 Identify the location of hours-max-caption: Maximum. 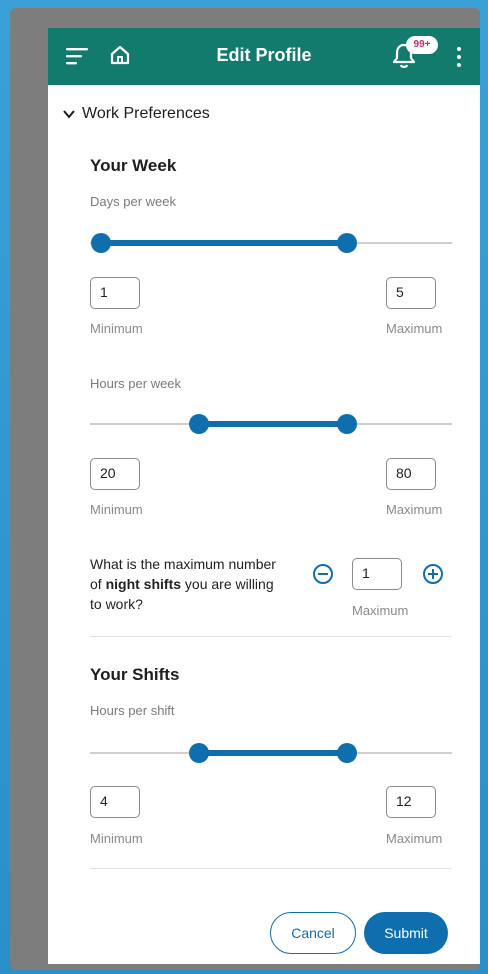
(414, 509).